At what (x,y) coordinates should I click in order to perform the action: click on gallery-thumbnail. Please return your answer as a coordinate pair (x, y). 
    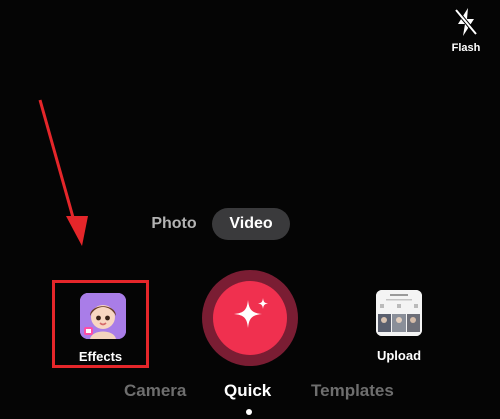
    Looking at the image, I should click on (399, 313).